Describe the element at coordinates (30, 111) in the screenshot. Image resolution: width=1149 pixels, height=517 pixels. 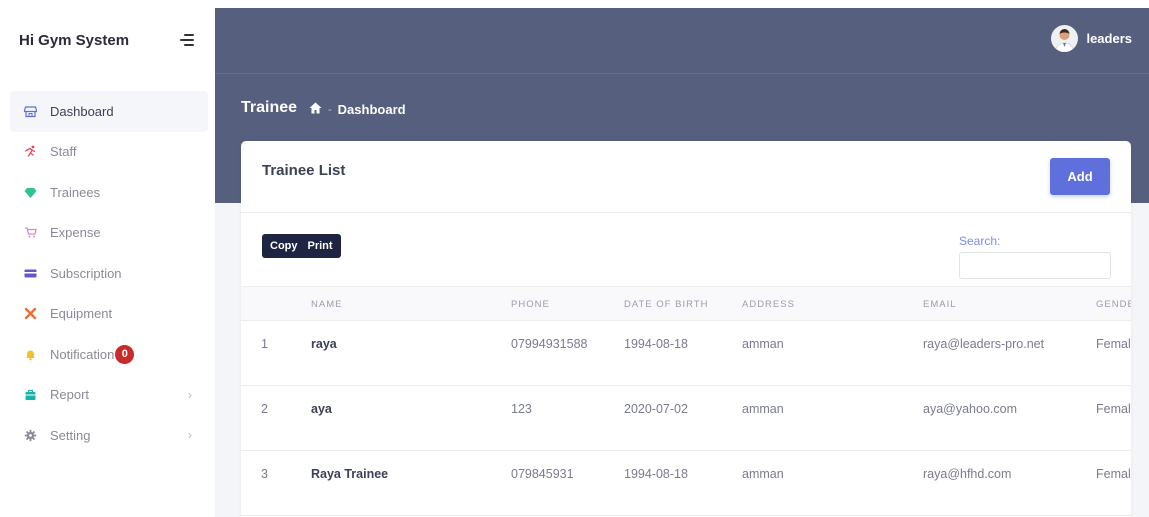
I see `store-icon` at that location.